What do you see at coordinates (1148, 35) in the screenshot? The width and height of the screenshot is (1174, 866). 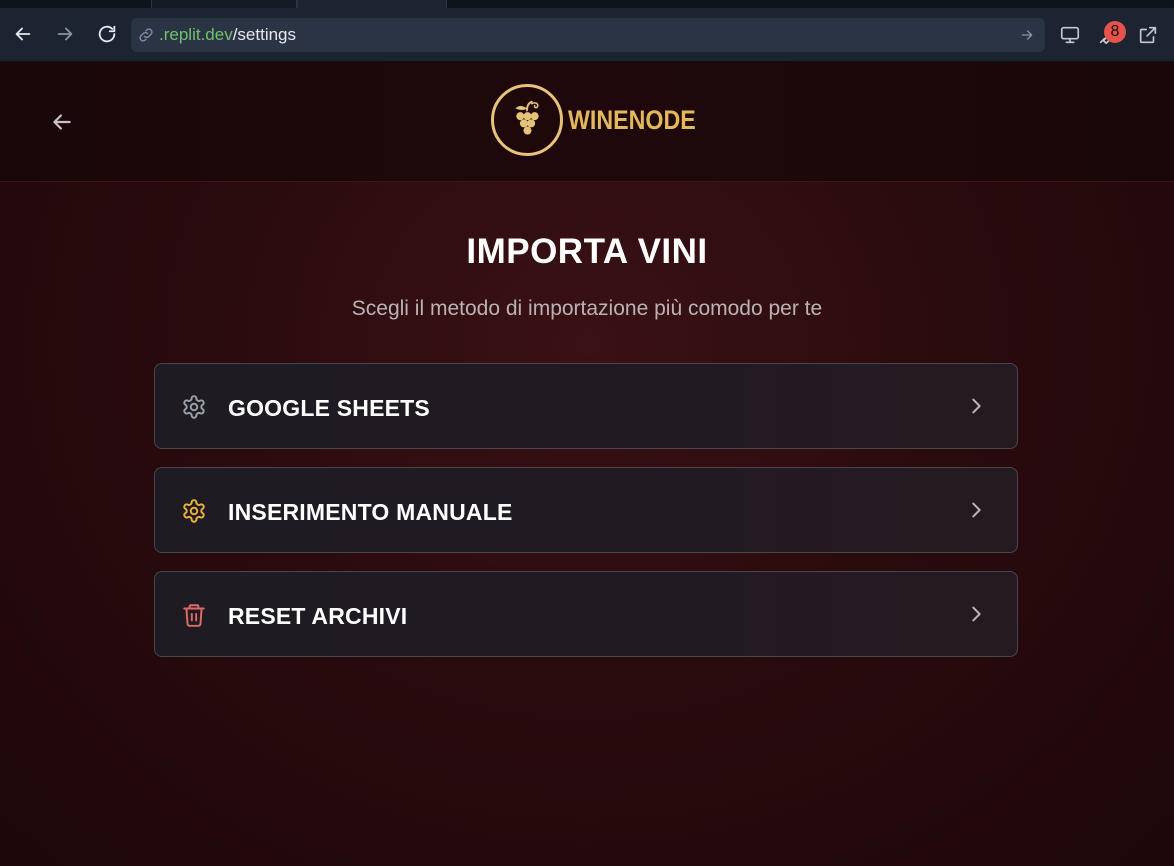 I see `external-link-icon` at bounding box center [1148, 35].